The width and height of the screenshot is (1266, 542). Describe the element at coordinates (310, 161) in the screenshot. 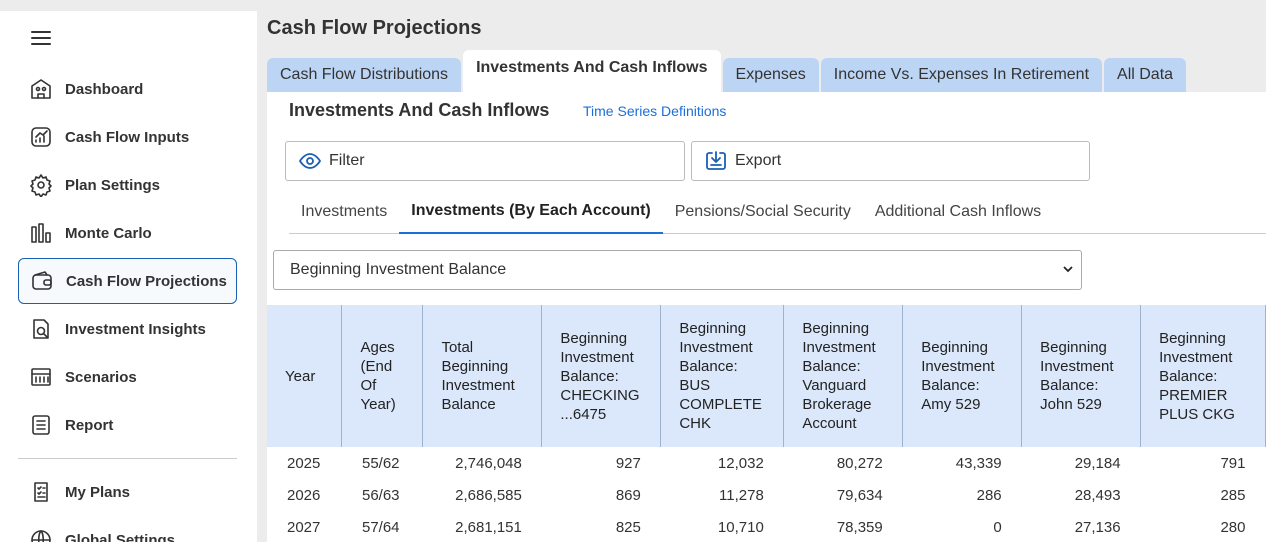

I see `eye-icon` at that location.